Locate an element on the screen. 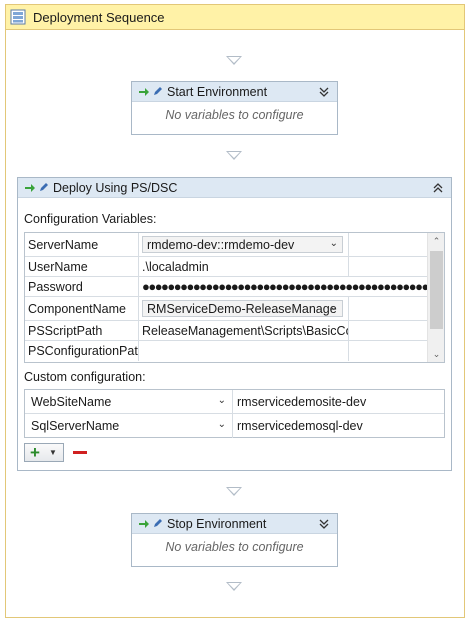 This screenshot has width=469, height=623. scroll-up-icon: ⌃ is located at coordinates (436, 241).